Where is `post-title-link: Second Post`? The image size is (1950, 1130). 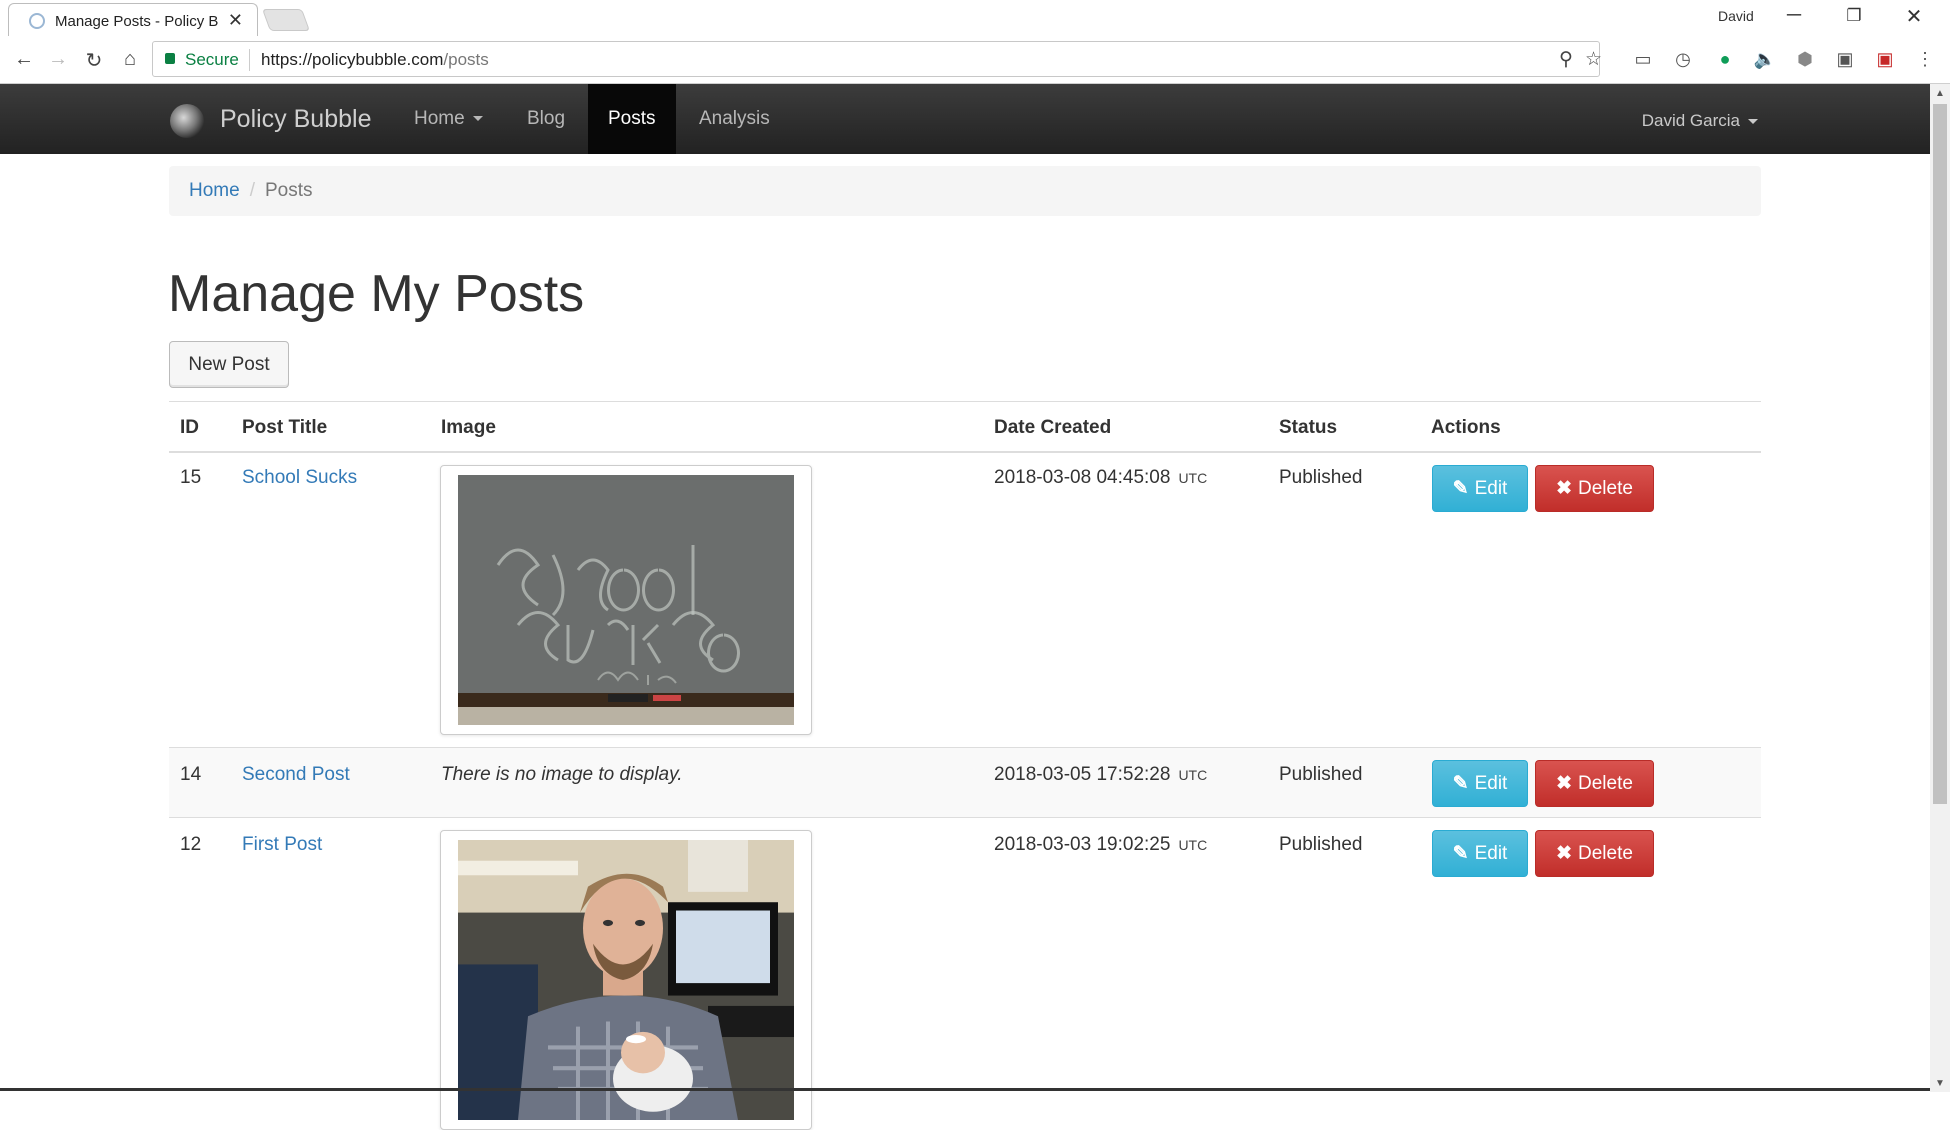
post-title-link: Second Post is located at coordinates (296, 775).